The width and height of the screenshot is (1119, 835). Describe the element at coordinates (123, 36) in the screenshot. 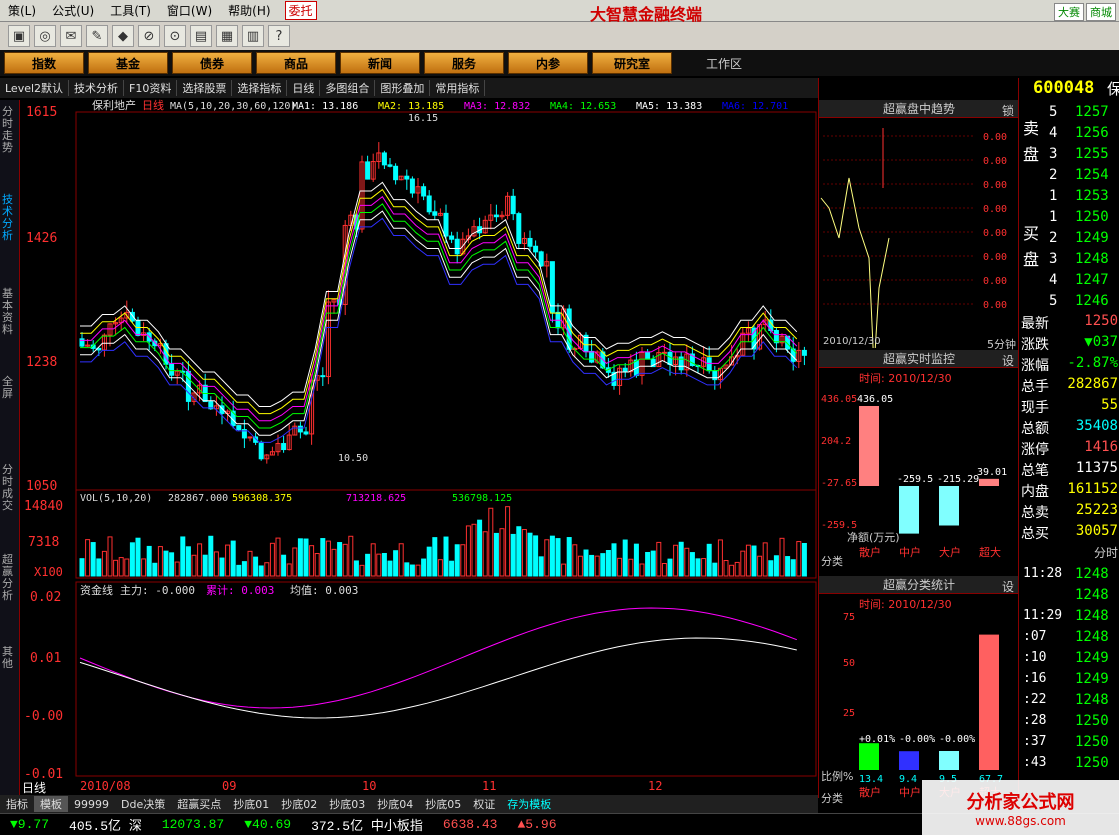

I see `diamond-icon: ◆` at that location.